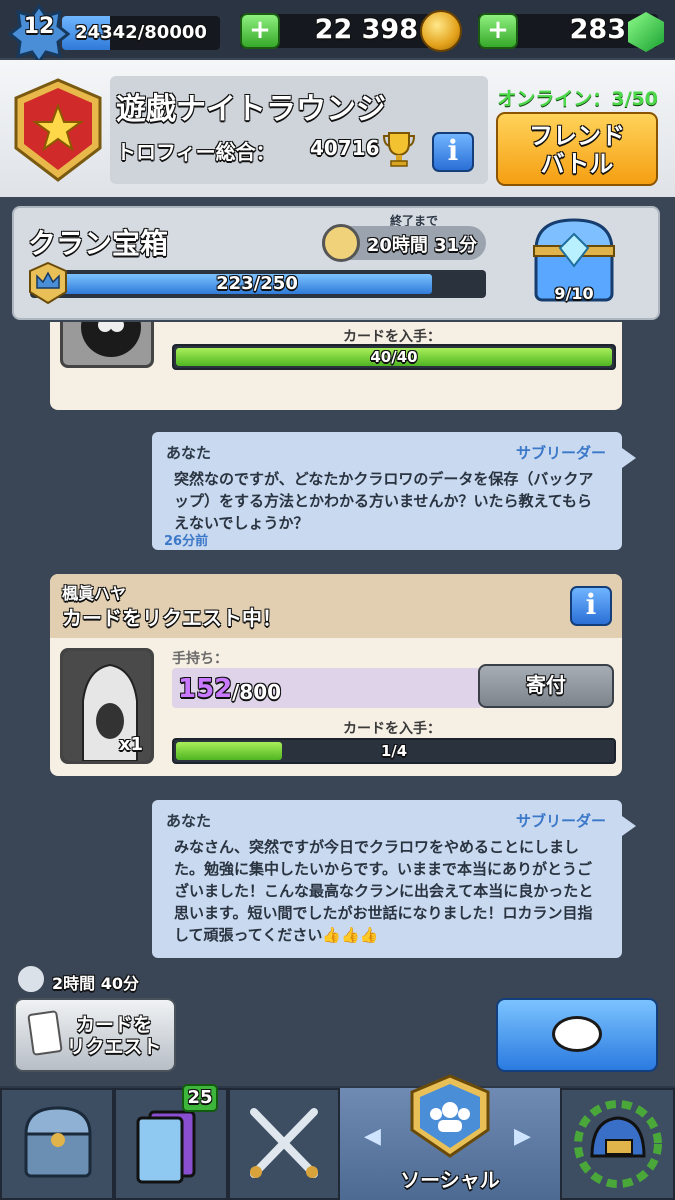 Image resolution: width=675 pixels, height=1200 pixels. Describe the element at coordinates (107, 706) in the screenshot. I see `card-image-golem: x1` at that location.